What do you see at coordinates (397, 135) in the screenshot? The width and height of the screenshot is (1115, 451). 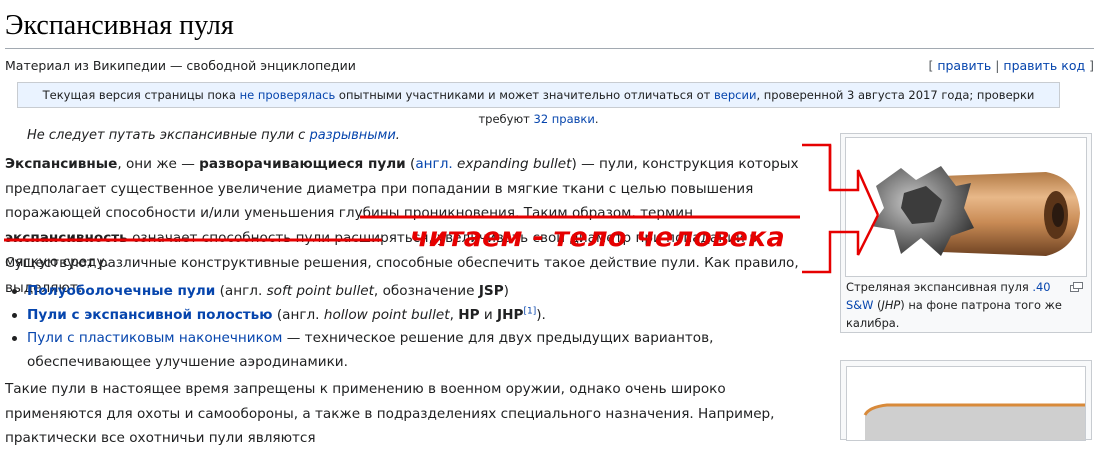 I see `hatnote-end: .` at bounding box center [397, 135].